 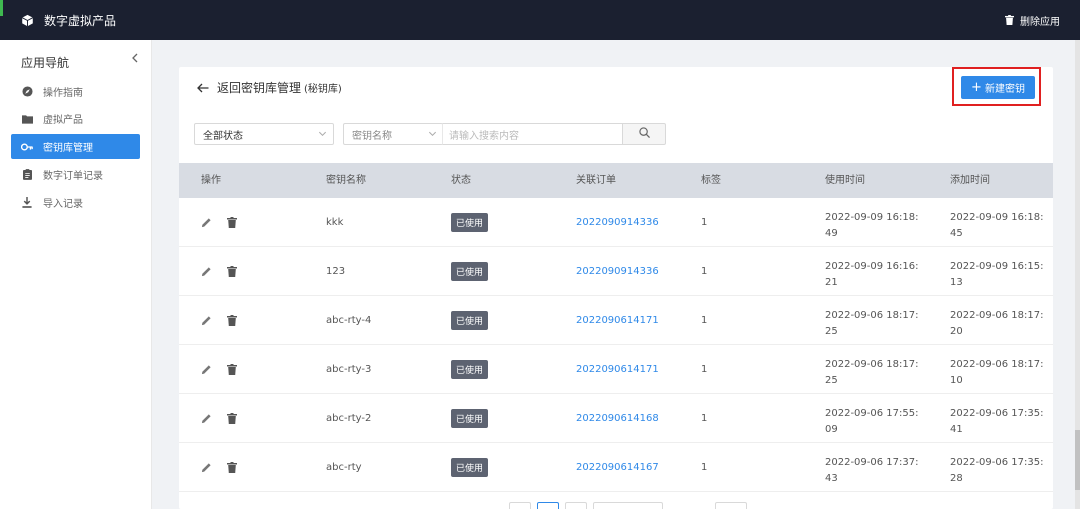 I want to click on used-time-text: 2022-09-09 16:18:49, so click(x=872, y=225).